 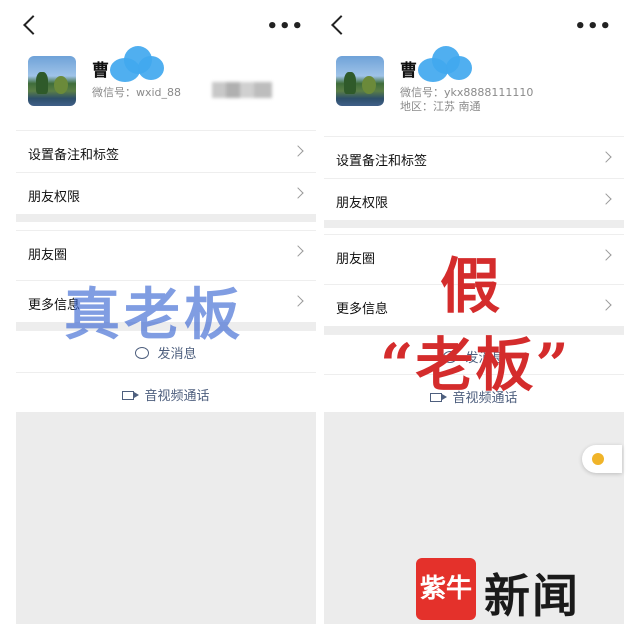 What do you see at coordinates (137, 92) in the screenshot?
I see `wechat-id: 微信号：wxid_88` at bounding box center [137, 92].